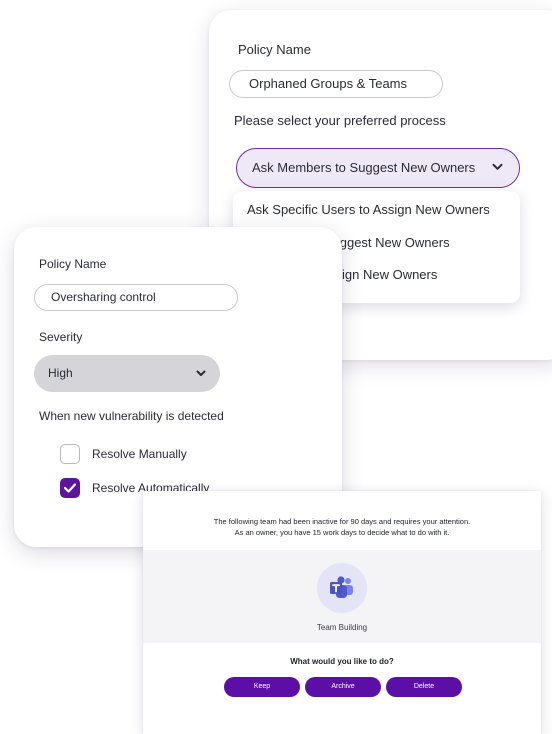 Image resolution: width=552 pixels, height=734 pixels. What do you see at coordinates (424, 687) in the screenshot?
I see `delete-button: Delete` at bounding box center [424, 687].